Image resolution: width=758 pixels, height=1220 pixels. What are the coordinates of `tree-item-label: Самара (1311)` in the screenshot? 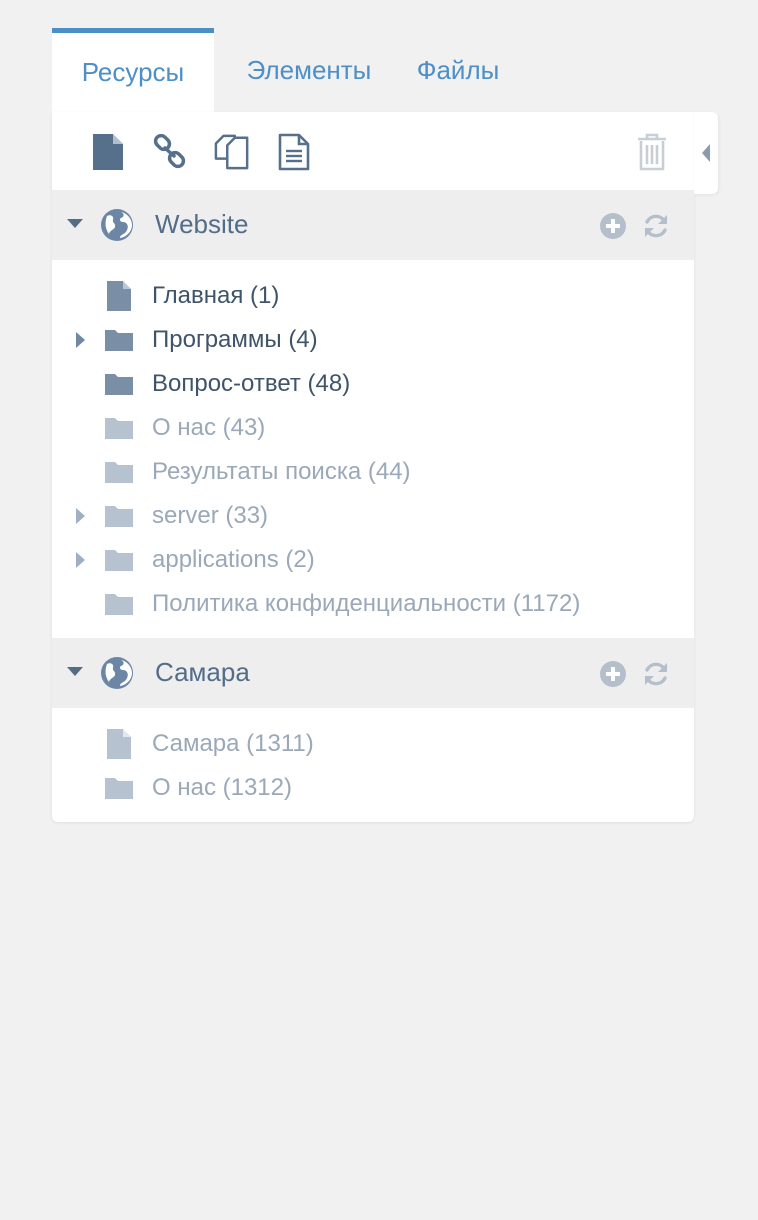 It's located at (233, 743).